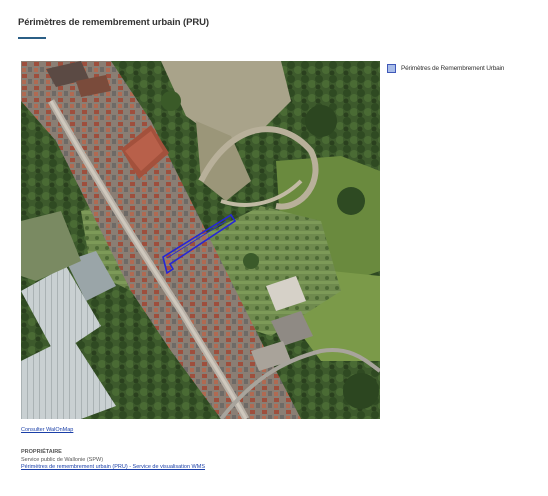  What do you see at coordinates (391, 68) in the screenshot?
I see `legend-swatch-icon` at bounding box center [391, 68].